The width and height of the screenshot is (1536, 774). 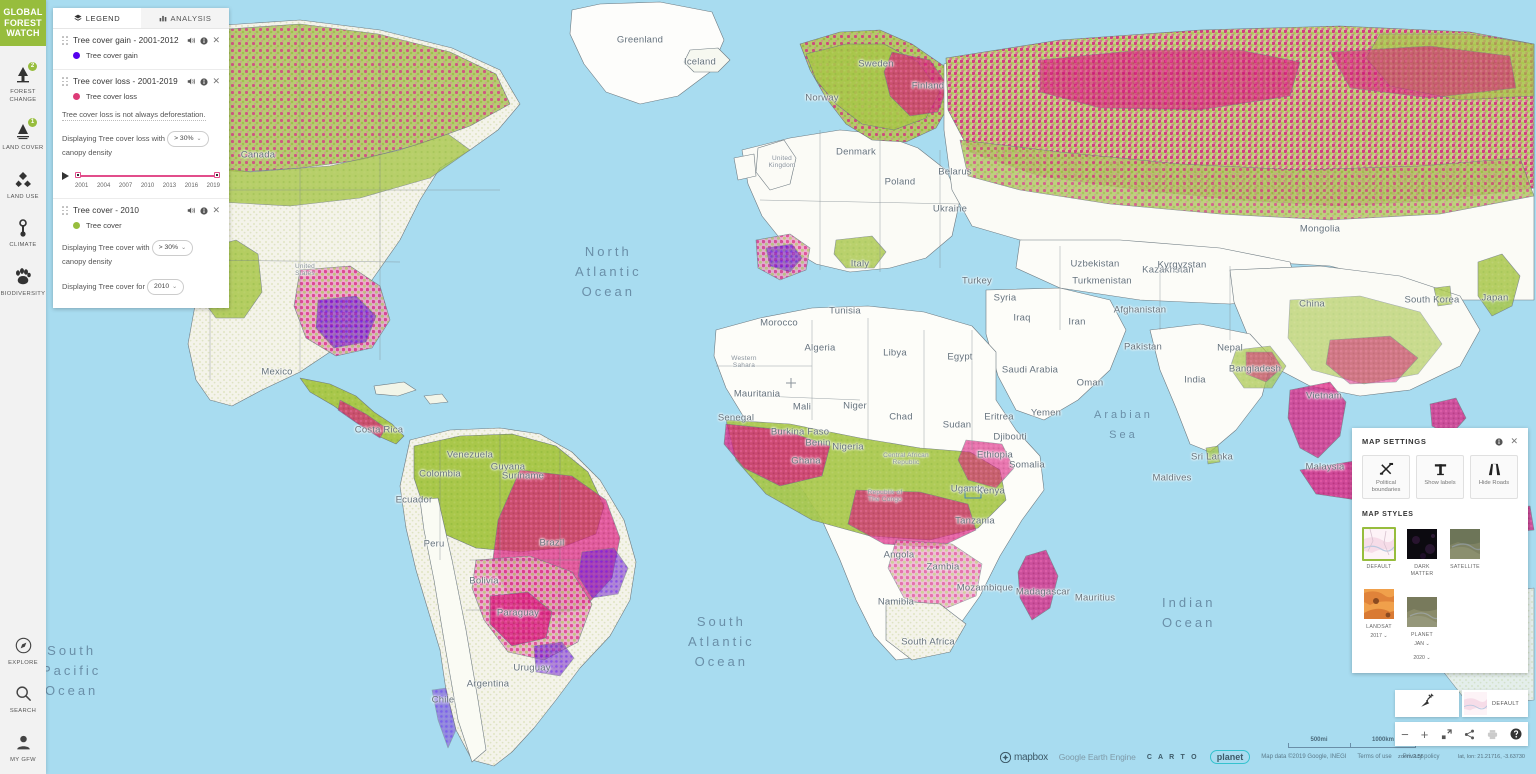 I want to click on sidebar-item-search: SEARCH, so click(x=23, y=697).